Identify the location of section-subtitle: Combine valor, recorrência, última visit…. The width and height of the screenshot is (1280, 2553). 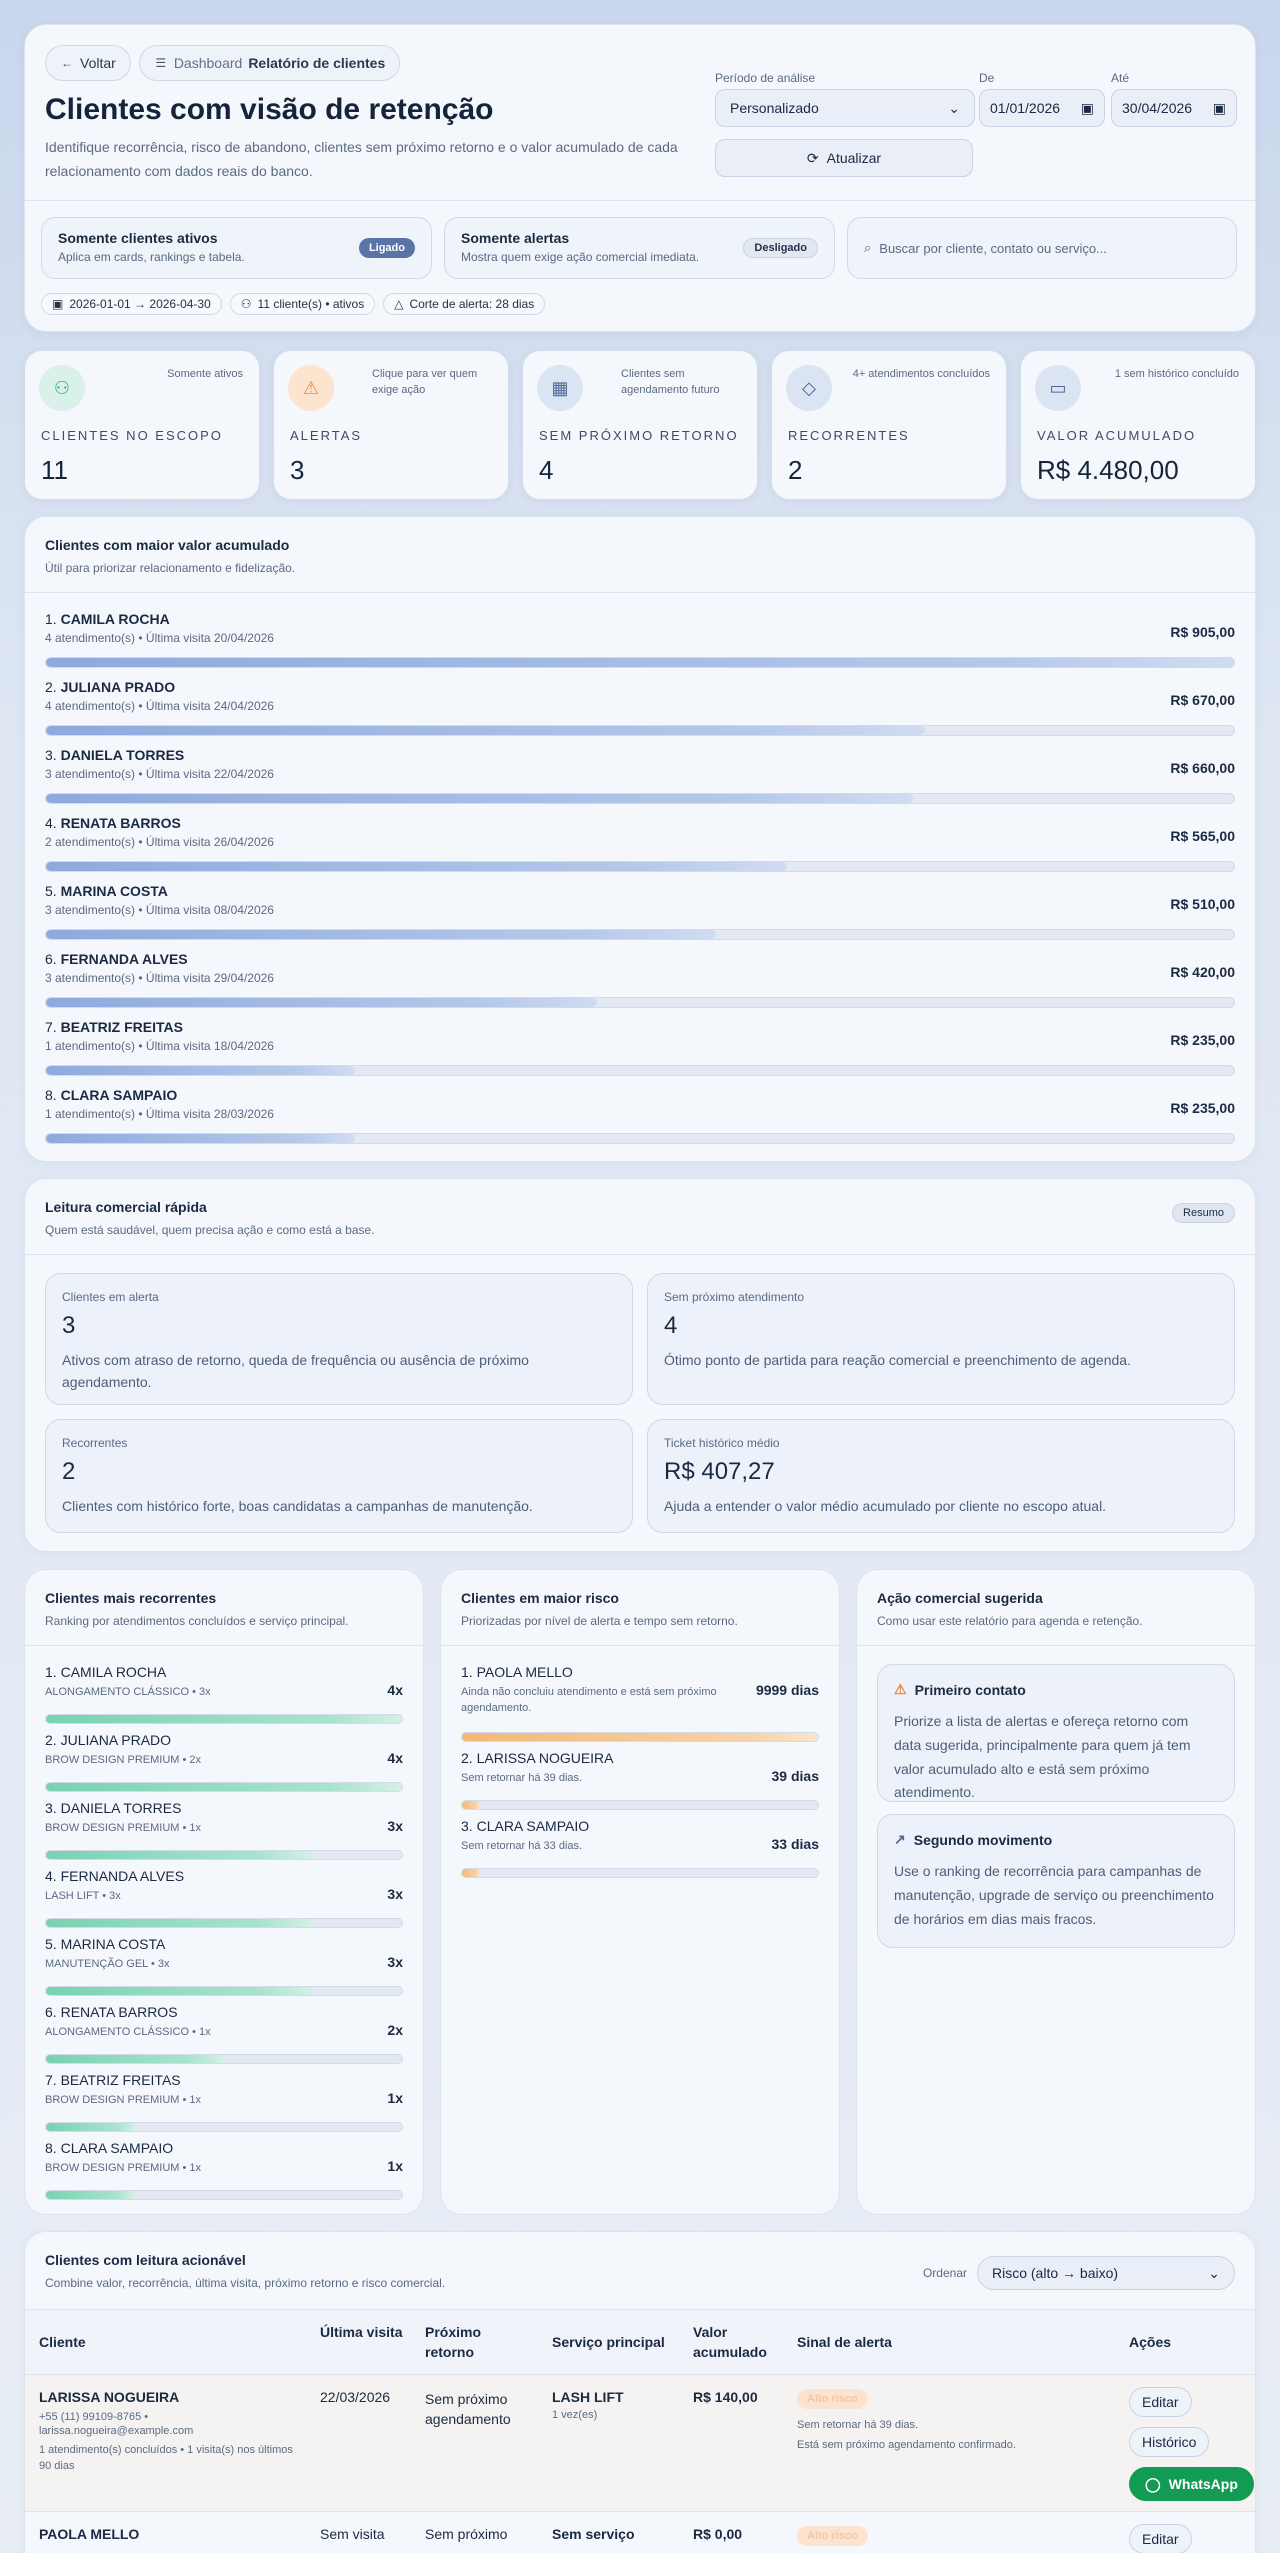
(245, 2283).